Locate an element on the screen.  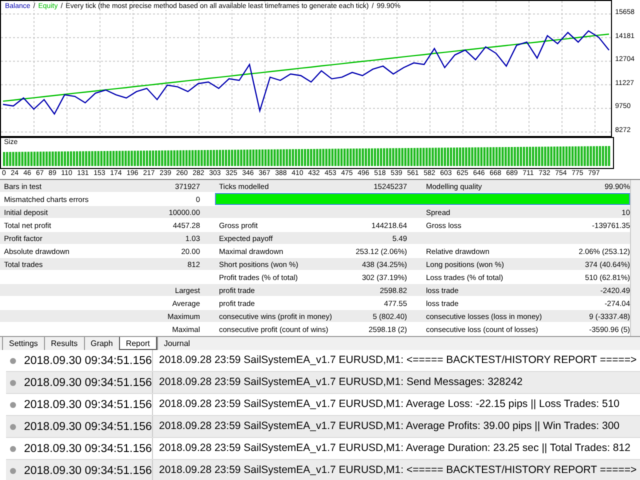
scrollbar is located at coordinates (635, 258).